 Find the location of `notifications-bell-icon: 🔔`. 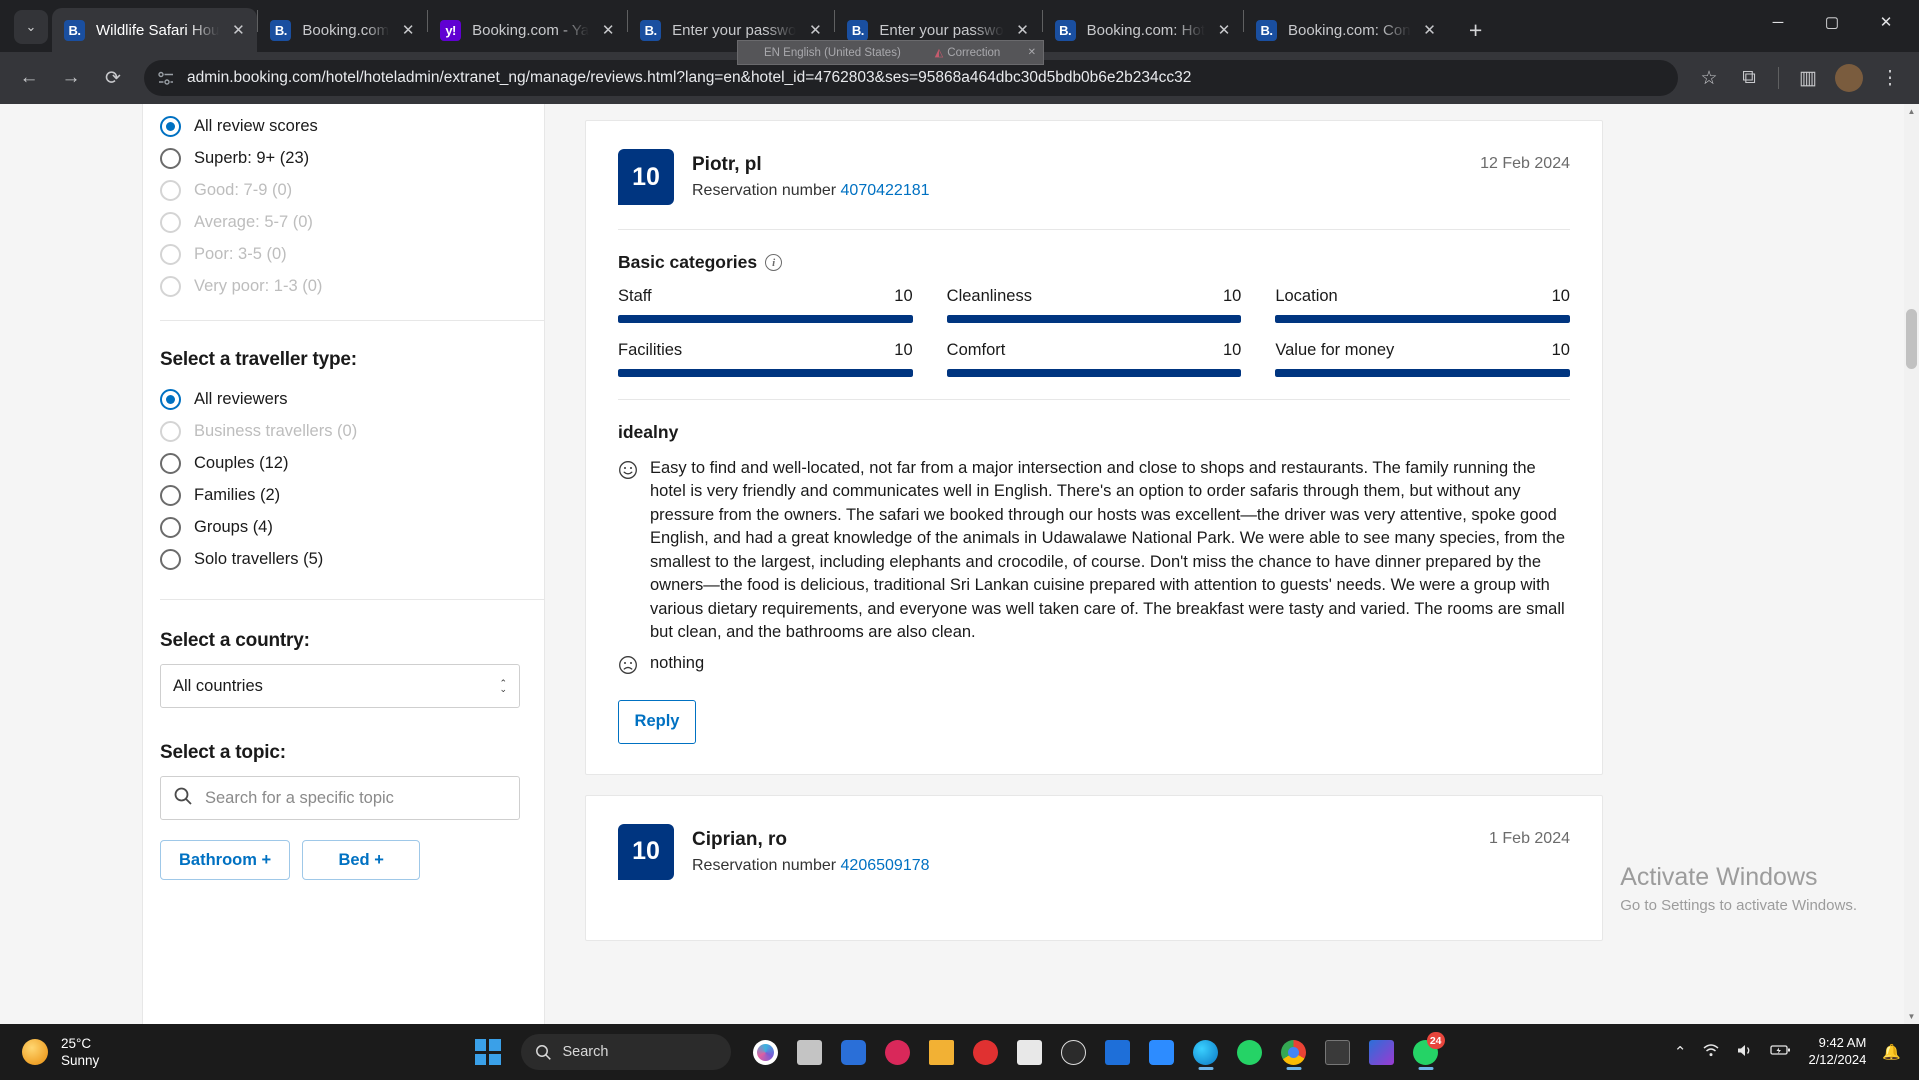

notifications-bell-icon: 🔔 is located at coordinates (1891, 1052).